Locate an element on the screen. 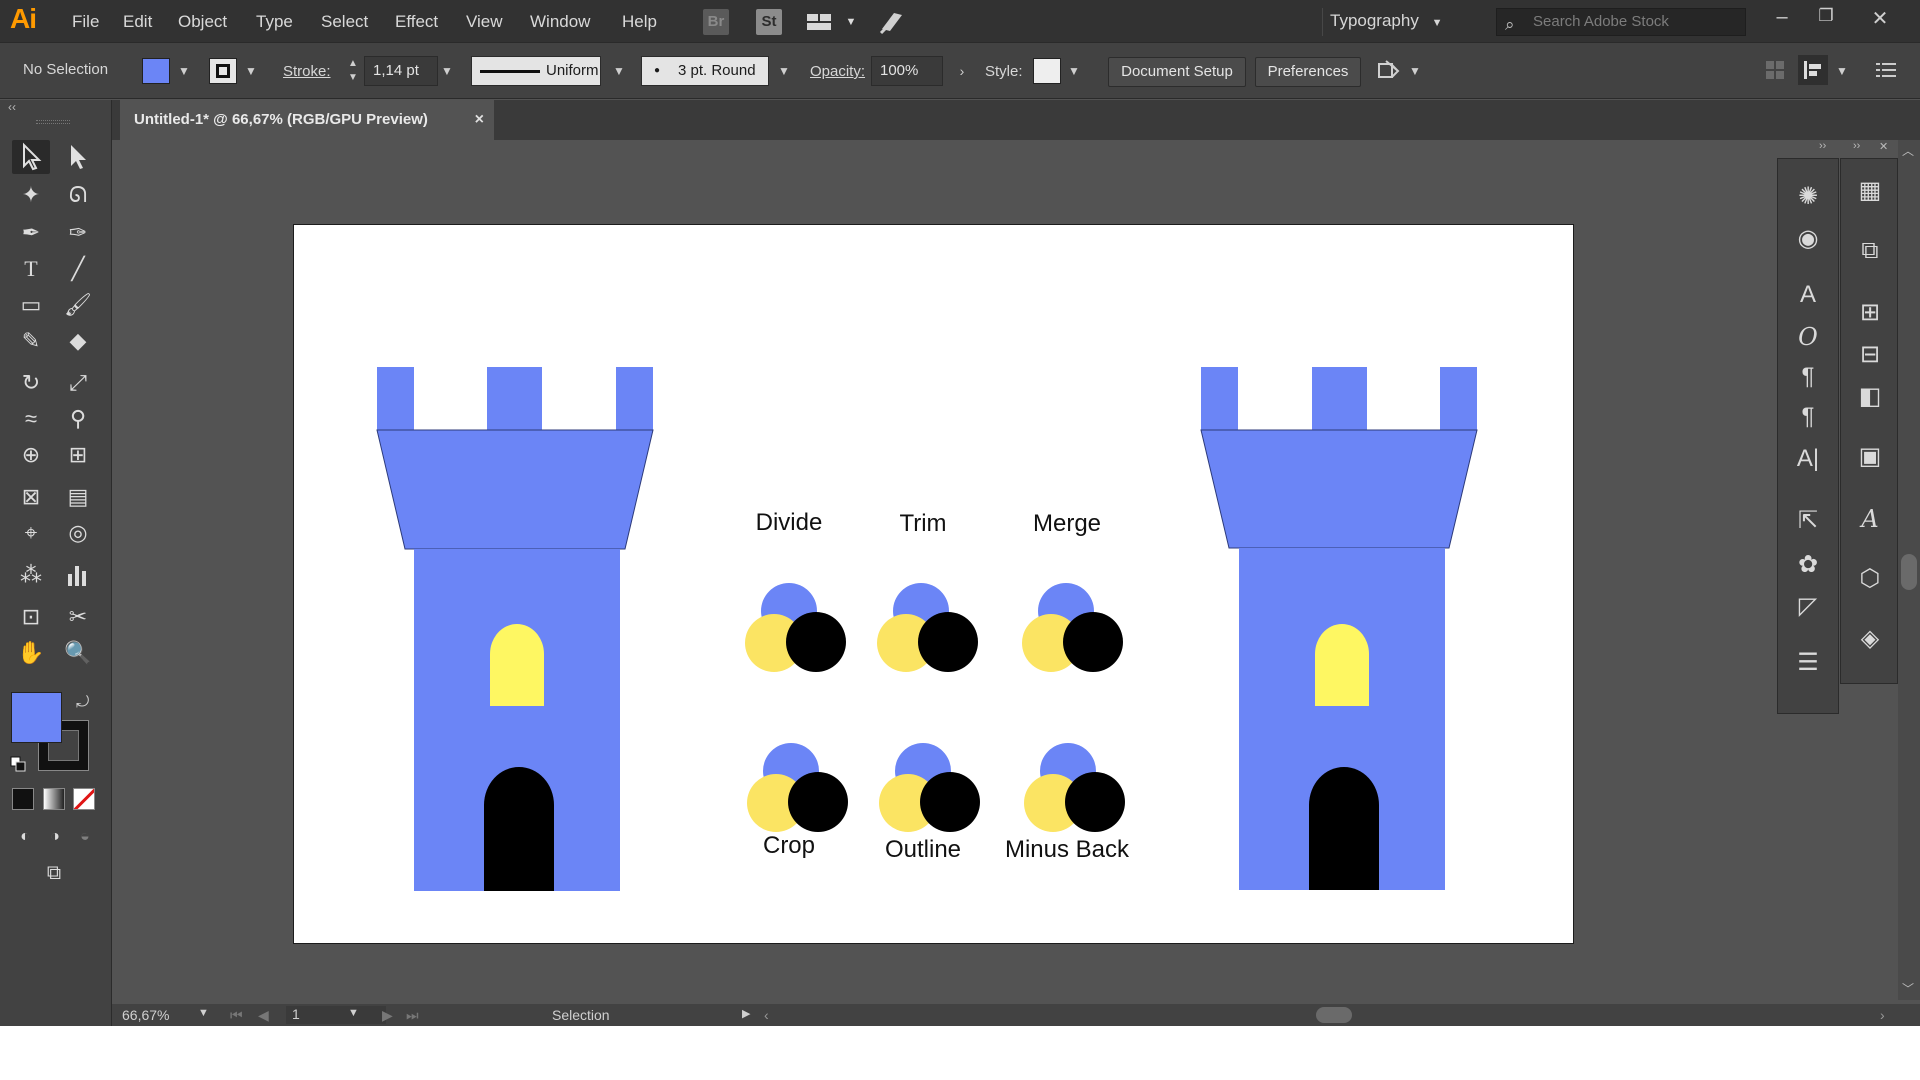 The image size is (1920, 1080). character-icon: A| is located at coordinates (1808, 459).